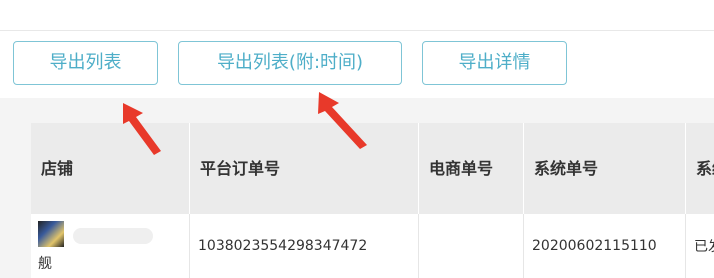  Describe the element at coordinates (113, 236) in the screenshot. I see `blurred-shop-name` at that location.